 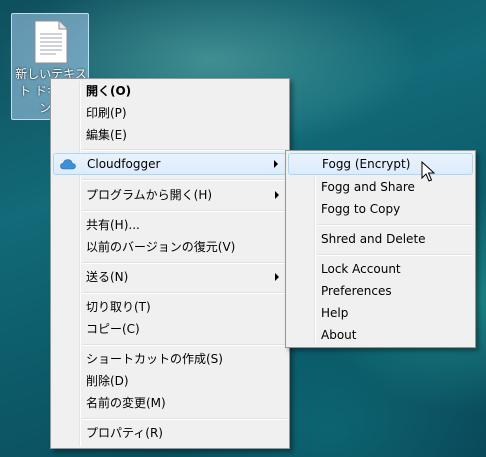 I want to click on menu-item-open: 開く(O), so click(x=170, y=91).